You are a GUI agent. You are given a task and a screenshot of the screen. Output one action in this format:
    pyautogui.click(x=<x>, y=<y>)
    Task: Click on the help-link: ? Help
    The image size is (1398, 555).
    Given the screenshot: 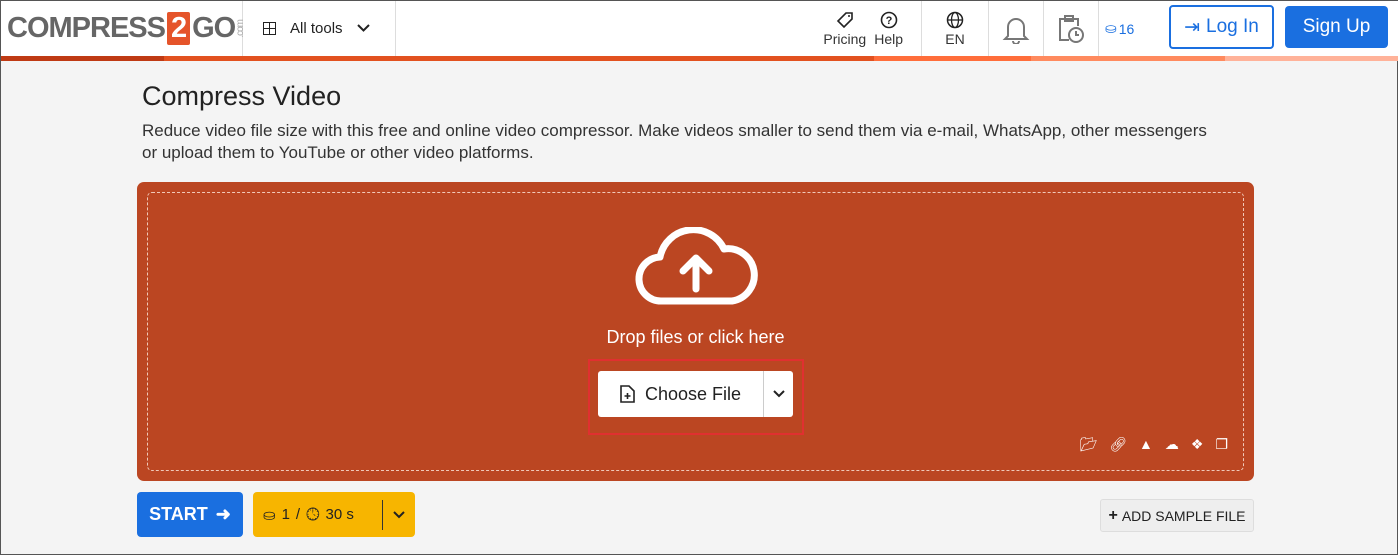 What is the action you would take?
    pyautogui.click(x=888, y=29)
    